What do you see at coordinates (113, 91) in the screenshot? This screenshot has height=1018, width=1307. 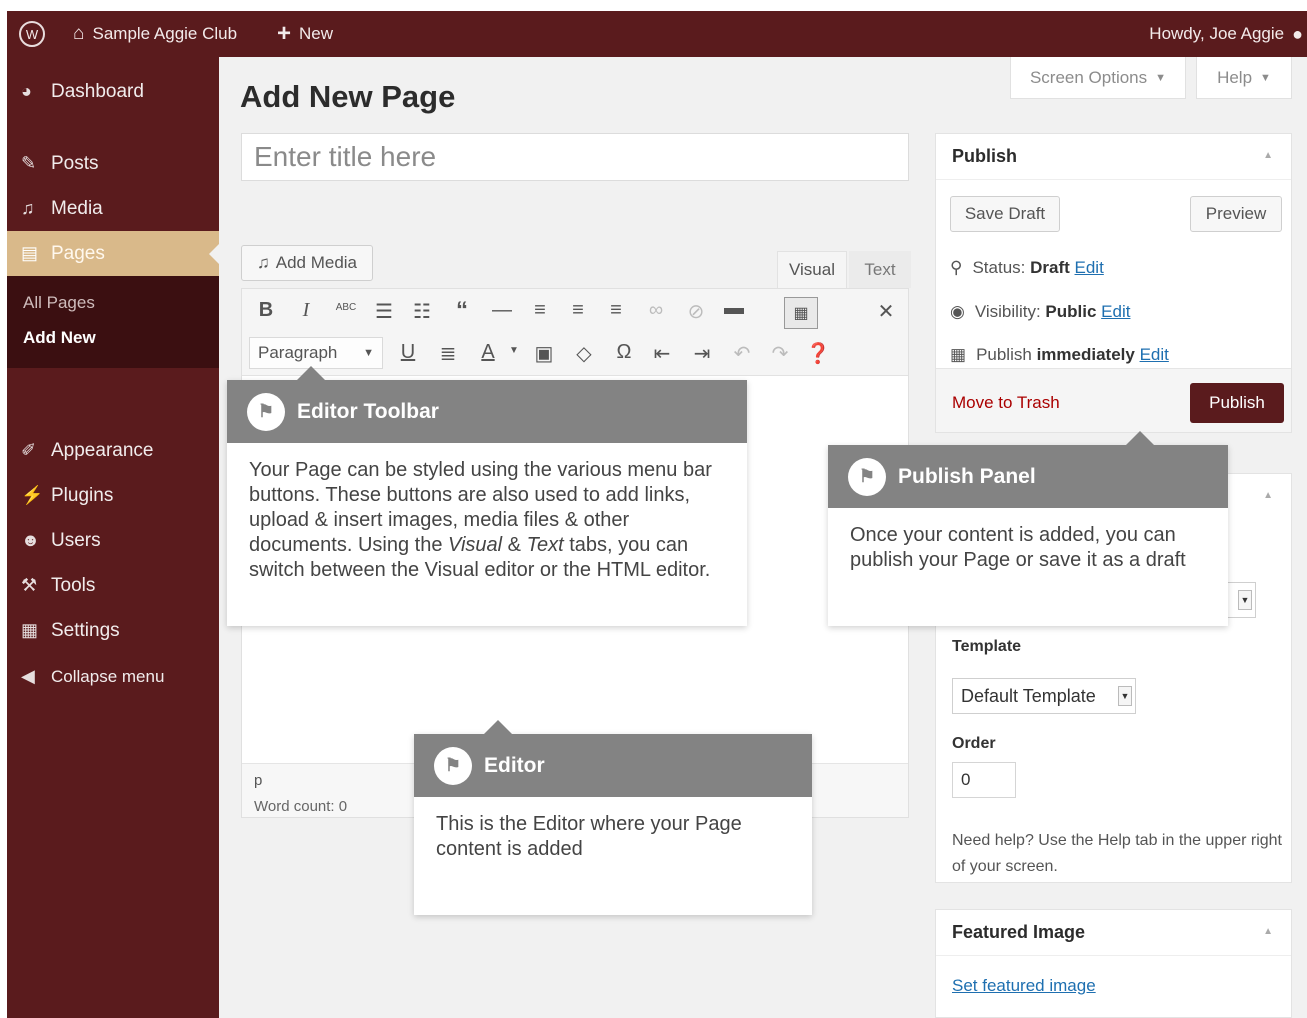 I see `sidebar-item-dashboard: ◕ Dashboard` at bounding box center [113, 91].